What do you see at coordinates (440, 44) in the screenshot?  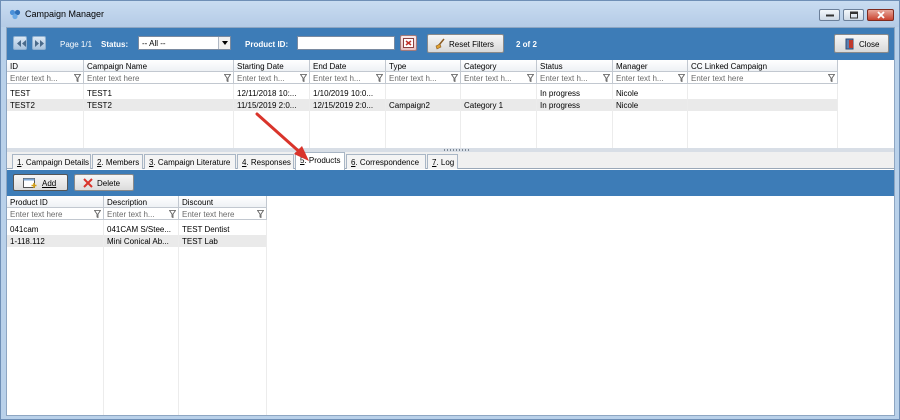 I see `broom-icon` at bounding box center [440, 44].